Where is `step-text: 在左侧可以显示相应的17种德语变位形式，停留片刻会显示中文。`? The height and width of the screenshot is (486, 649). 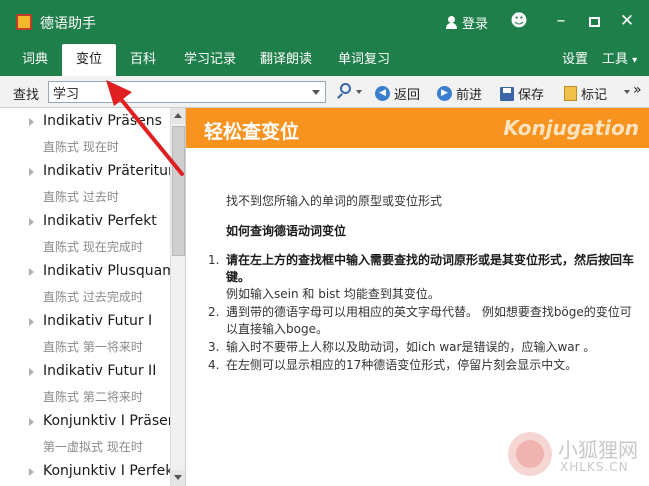 step-text: 在左侧可以显示相应的17种德语变位形式，停留片刻会显示中文。 is located at coordinates (402, 365).